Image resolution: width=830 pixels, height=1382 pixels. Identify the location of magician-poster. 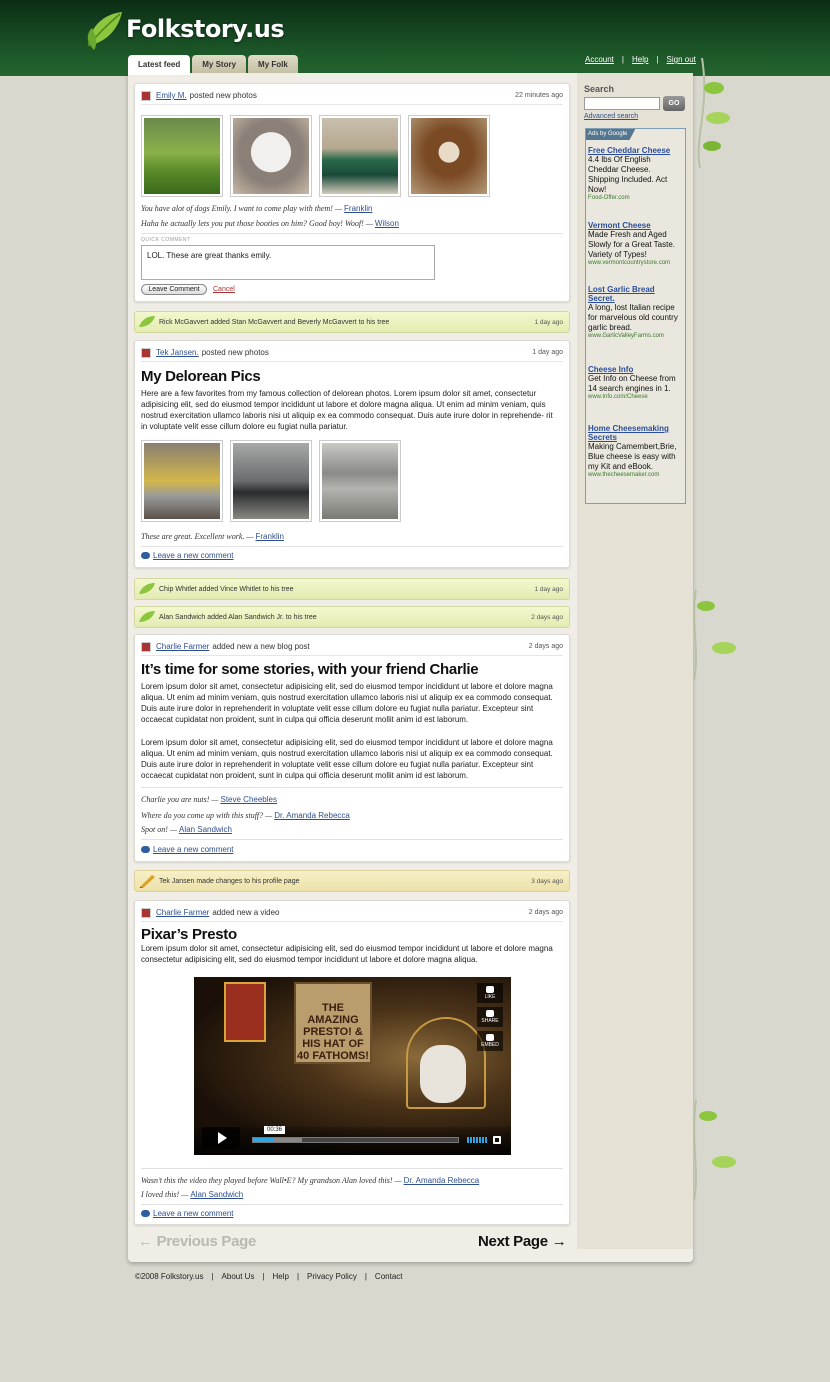
(245, 1012).